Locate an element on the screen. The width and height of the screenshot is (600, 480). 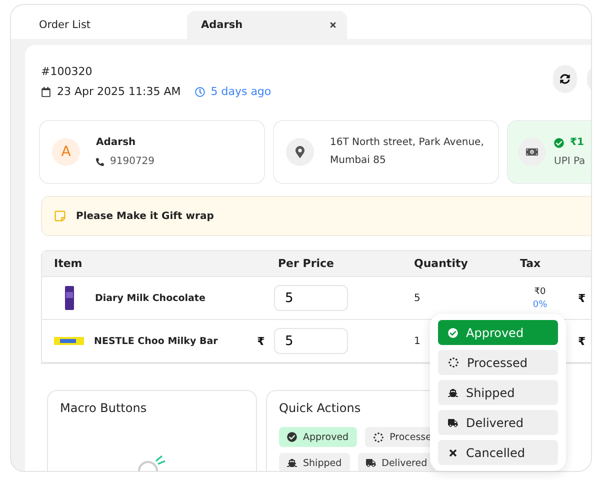
note-text: Please Make it Gift wrap is located at coordinates (145, 216).